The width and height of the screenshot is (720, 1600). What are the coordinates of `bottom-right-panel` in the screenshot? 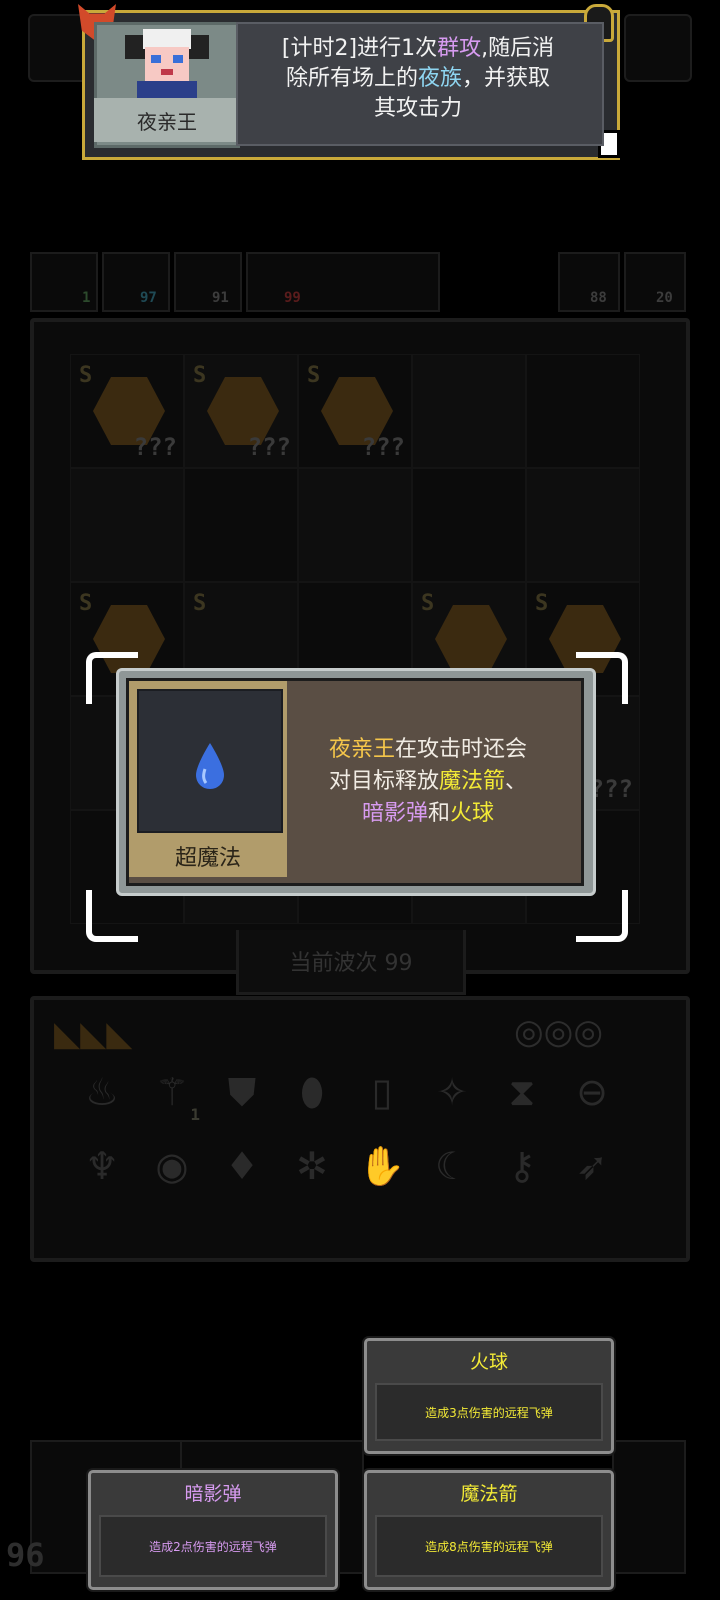 It's located at (649, 1507).